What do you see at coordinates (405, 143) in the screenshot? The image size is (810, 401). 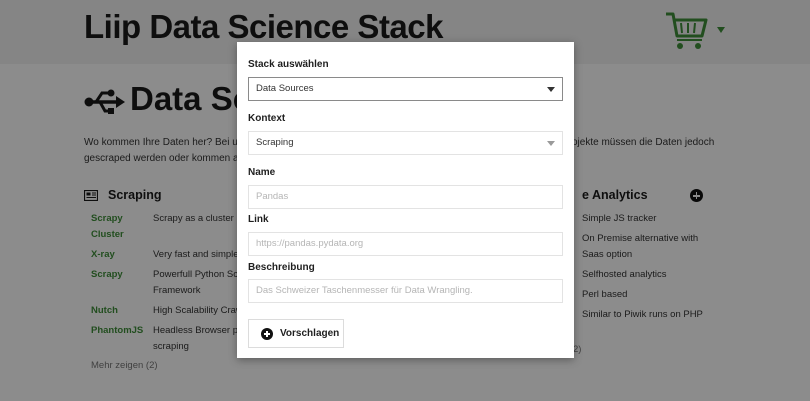 I see `context-select: Scraping` at bounding box center [405, 143].